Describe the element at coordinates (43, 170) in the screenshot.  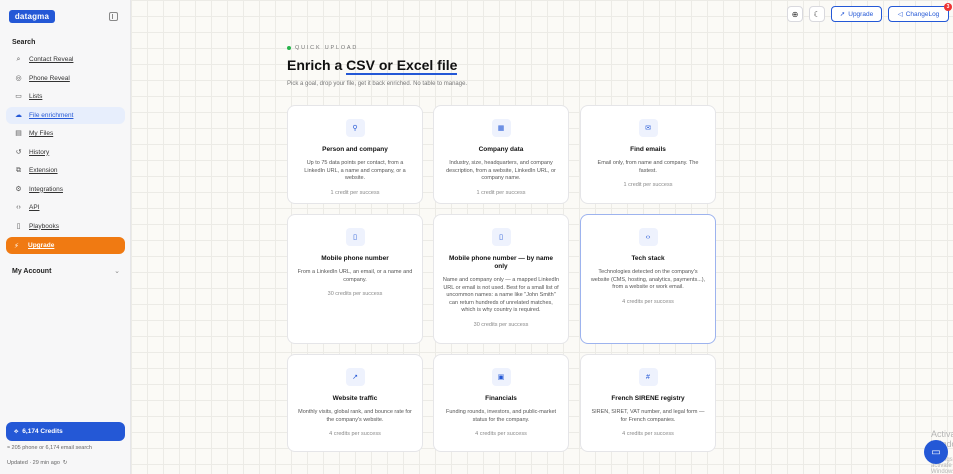
I see `sidebar-item-label: Extension` at that location.